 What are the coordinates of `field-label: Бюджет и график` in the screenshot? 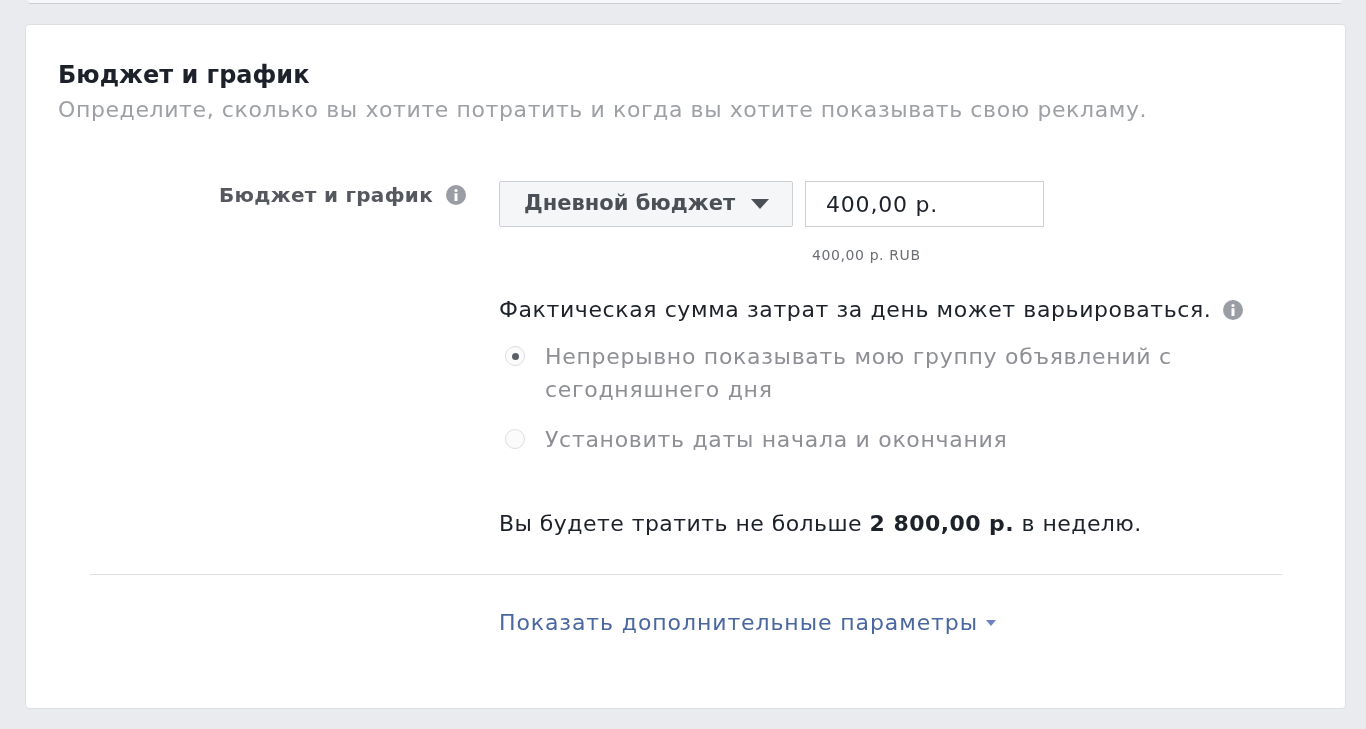 It's located at (325, 195).